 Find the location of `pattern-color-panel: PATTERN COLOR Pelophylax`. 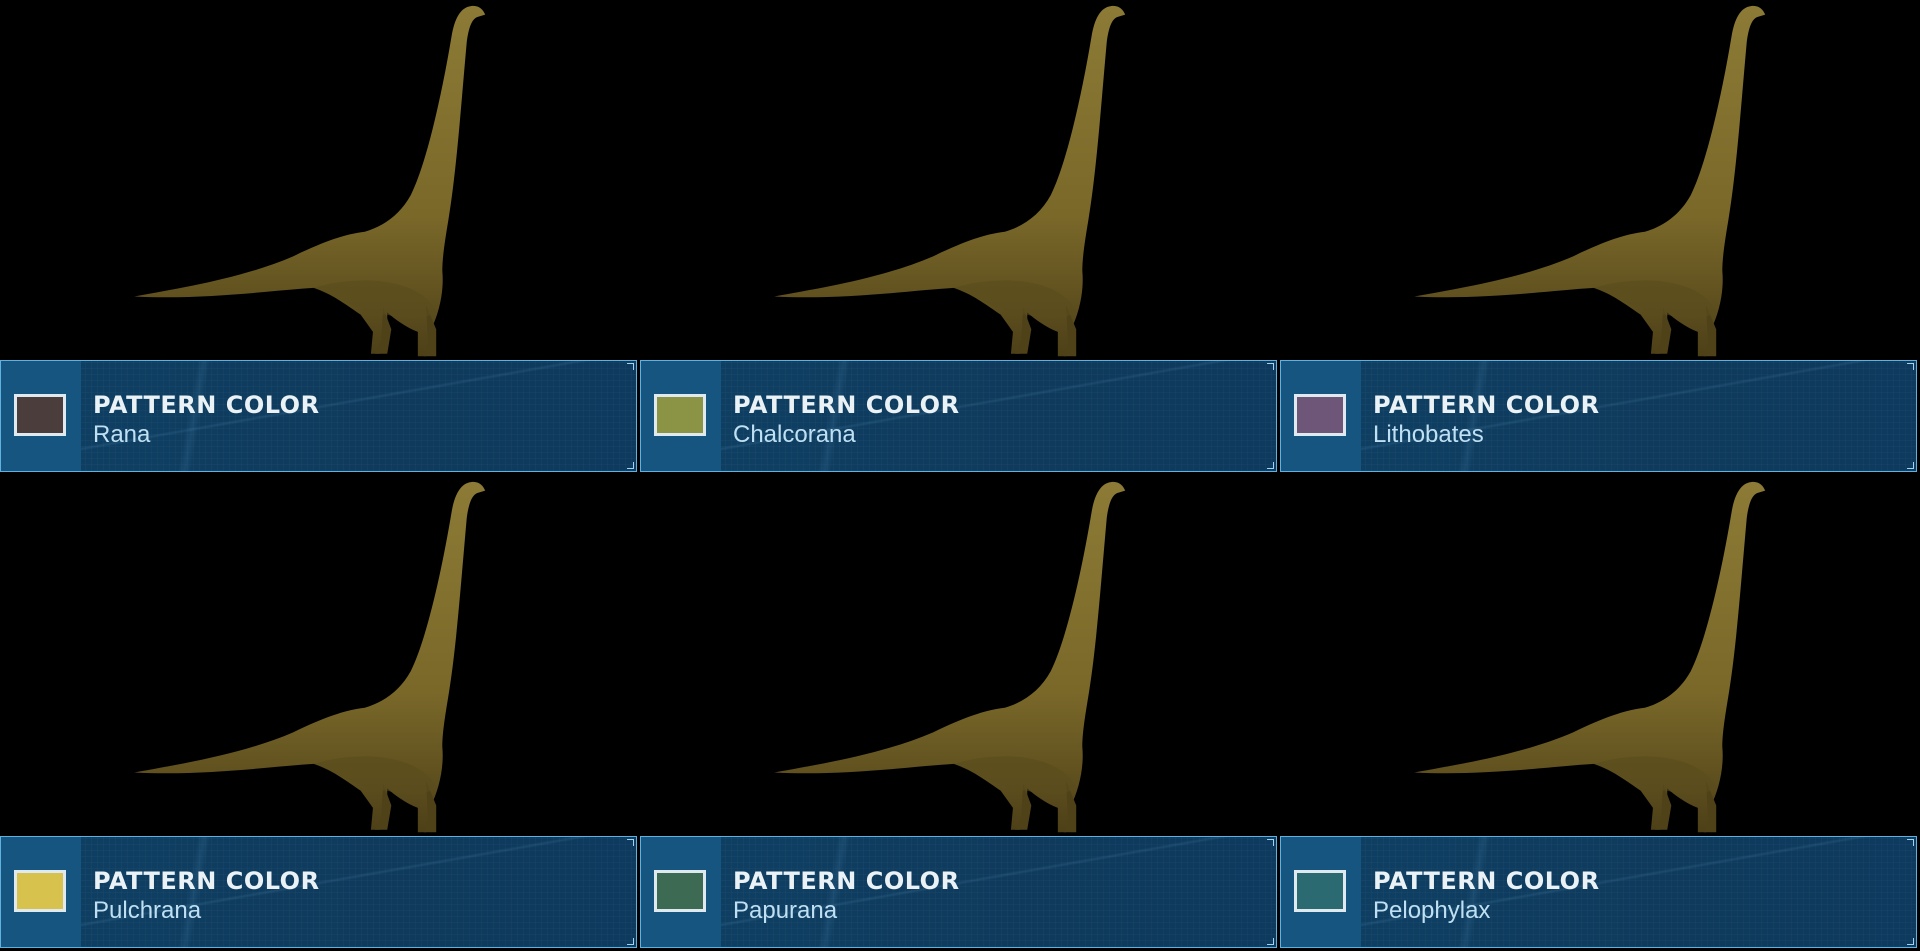

pattern-color-panel: PATTERN COLOR Pelophylax is located at coordinates (1598, 892).